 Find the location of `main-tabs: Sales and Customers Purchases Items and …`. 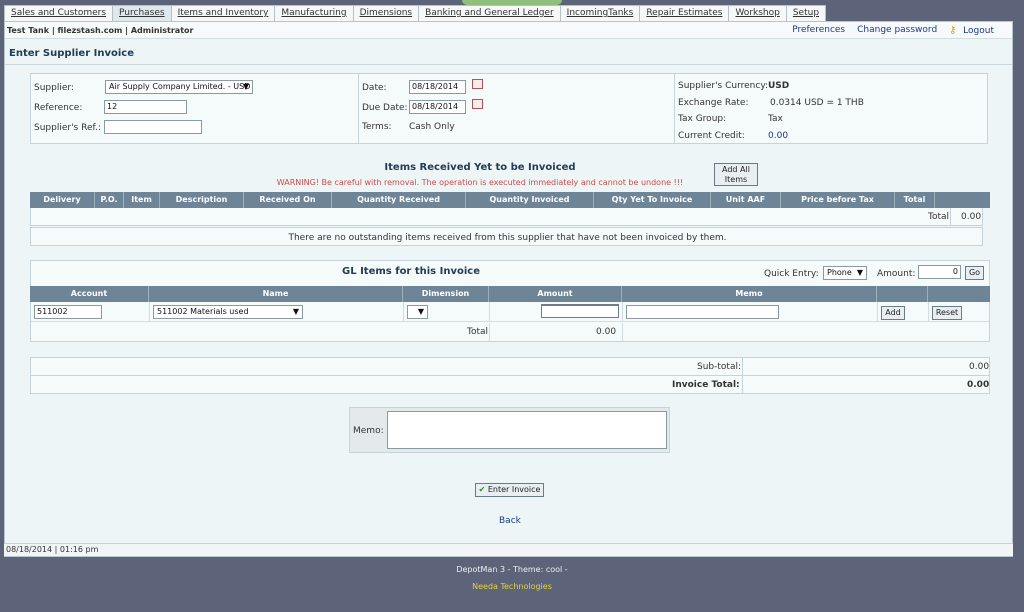

main-tabs: Sales and Customers Purchases Items and … is located at coordinates (415, 13).